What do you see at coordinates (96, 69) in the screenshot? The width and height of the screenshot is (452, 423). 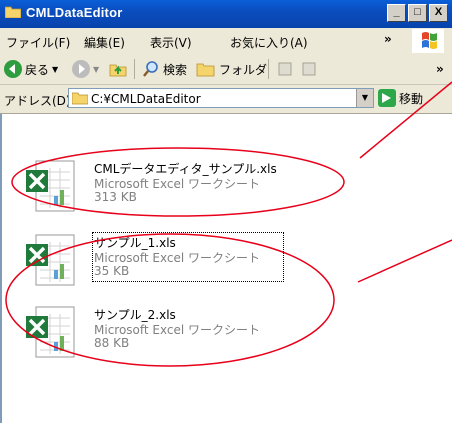 I see `forward-dropdown-icon: ▼` at bounding box center [96, 69].